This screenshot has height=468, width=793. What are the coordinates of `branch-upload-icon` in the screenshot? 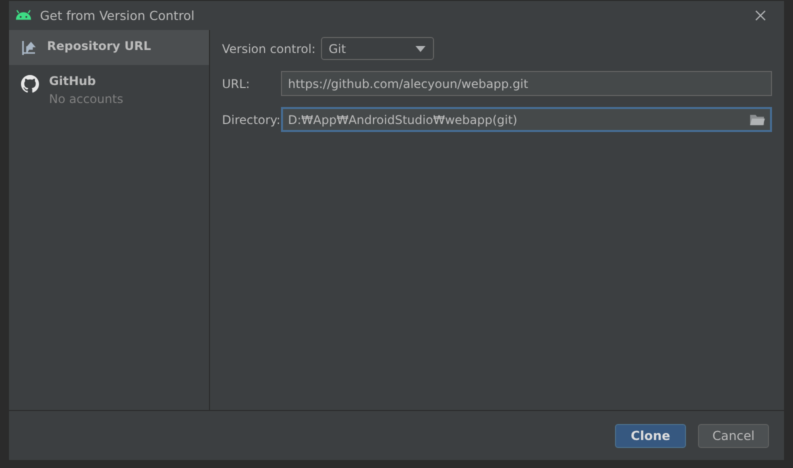 It's located at (29, 48).